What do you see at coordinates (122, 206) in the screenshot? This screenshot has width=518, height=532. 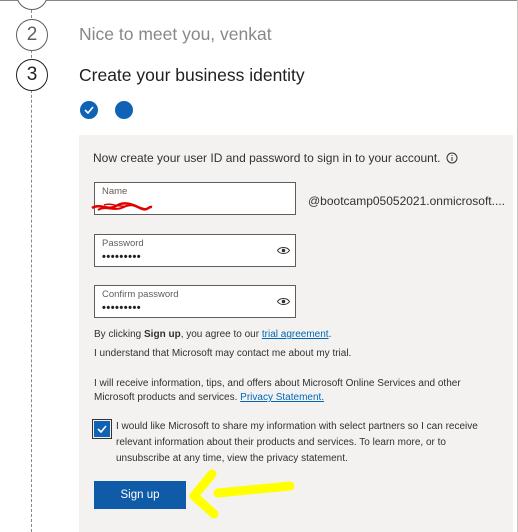 I see `redaction-scribble` at bounding box center [122, 206].